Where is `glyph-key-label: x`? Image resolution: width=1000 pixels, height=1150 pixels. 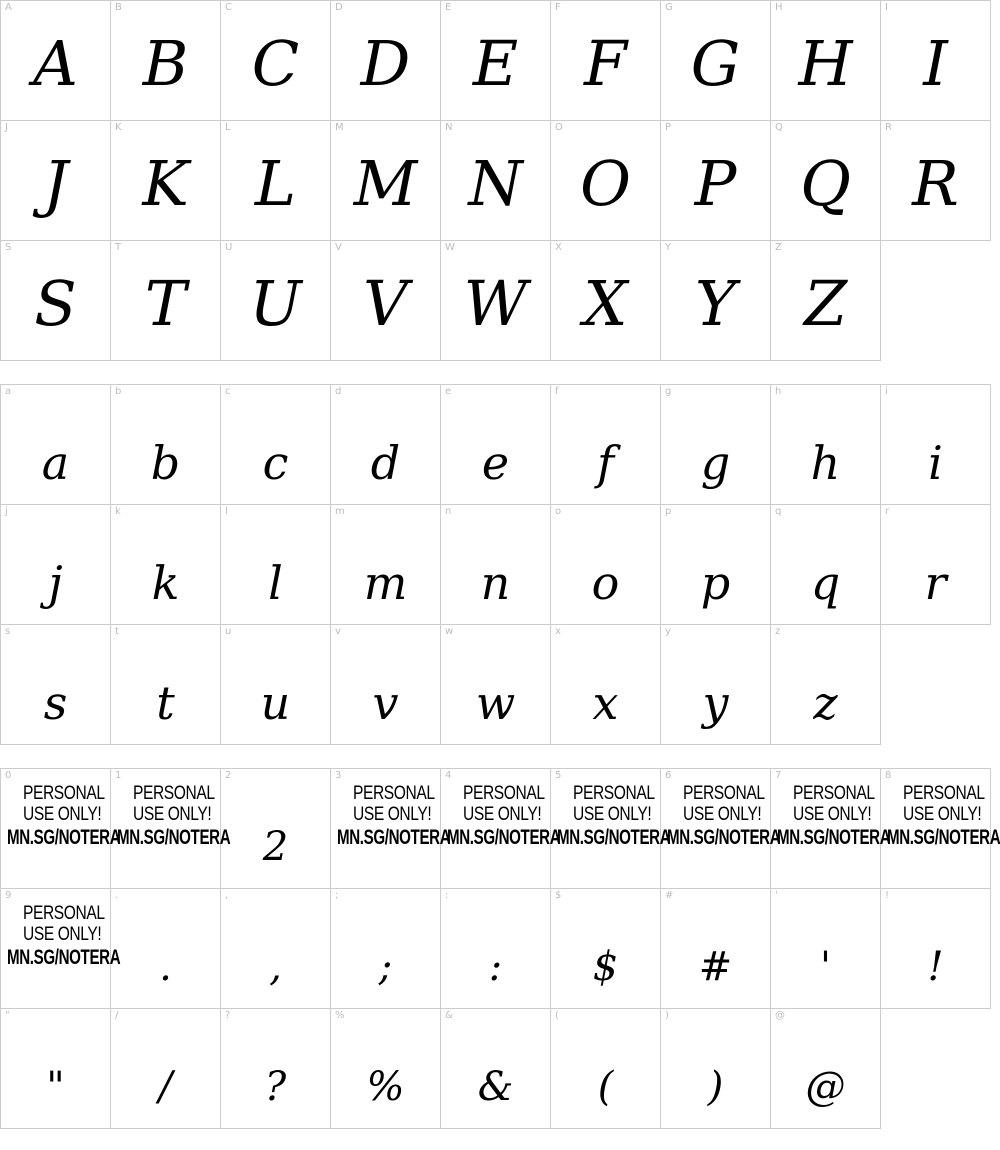 glyph-key-label: x is located at coordinates (558, 631).